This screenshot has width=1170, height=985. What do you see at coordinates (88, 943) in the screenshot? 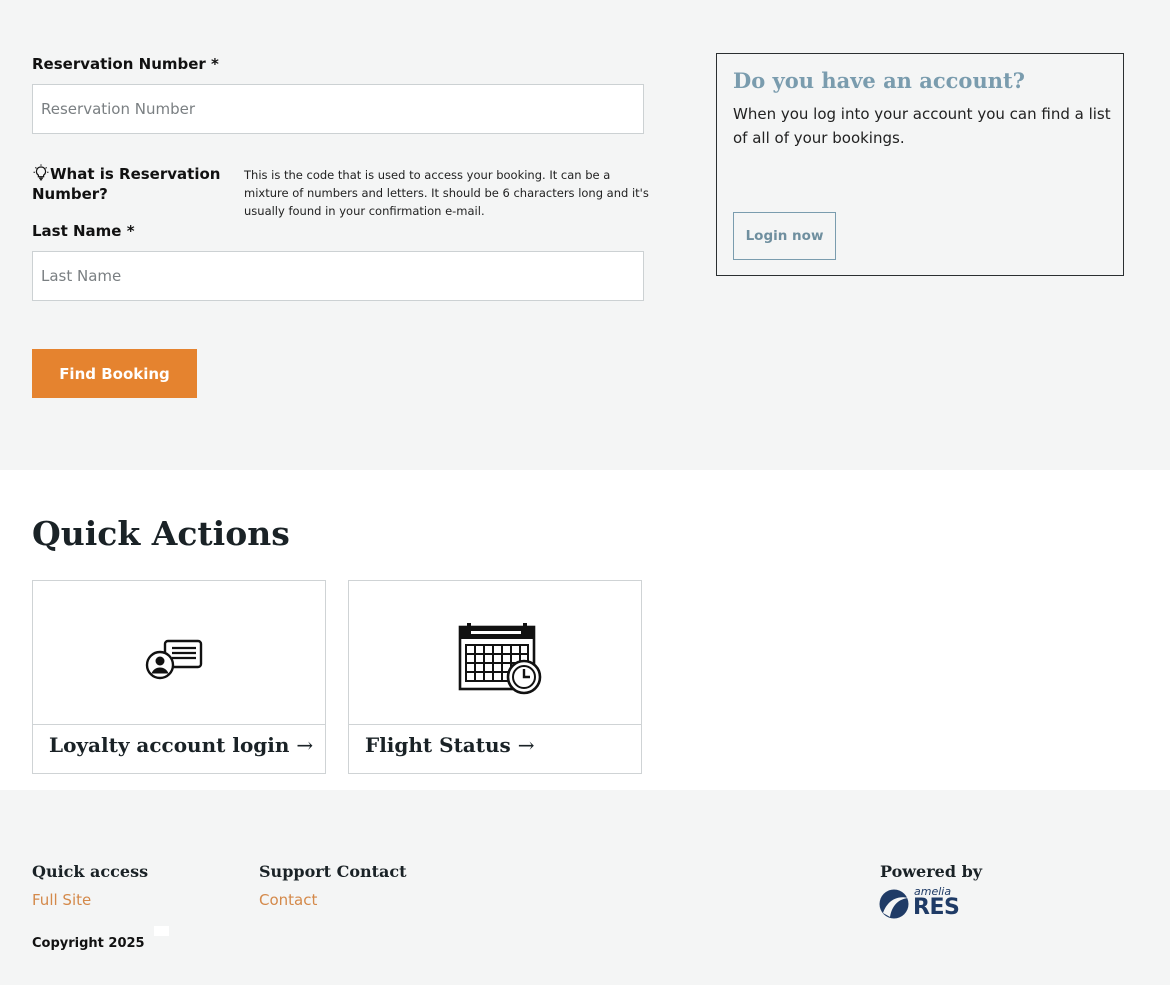
I see `copyright-text: Copyright 2025` at bounding box center [88, 943].